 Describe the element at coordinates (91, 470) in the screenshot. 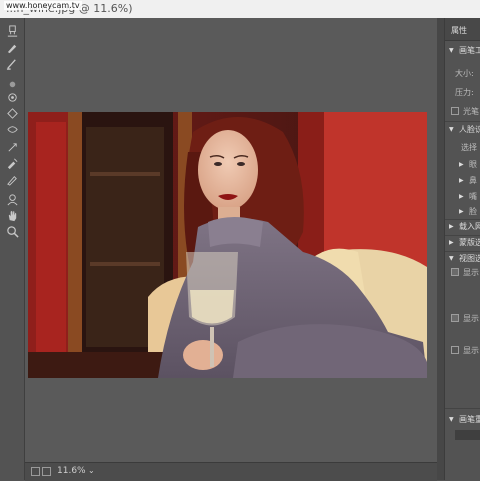

I see `zoom-dropdown-icon: ⌄` at that location.